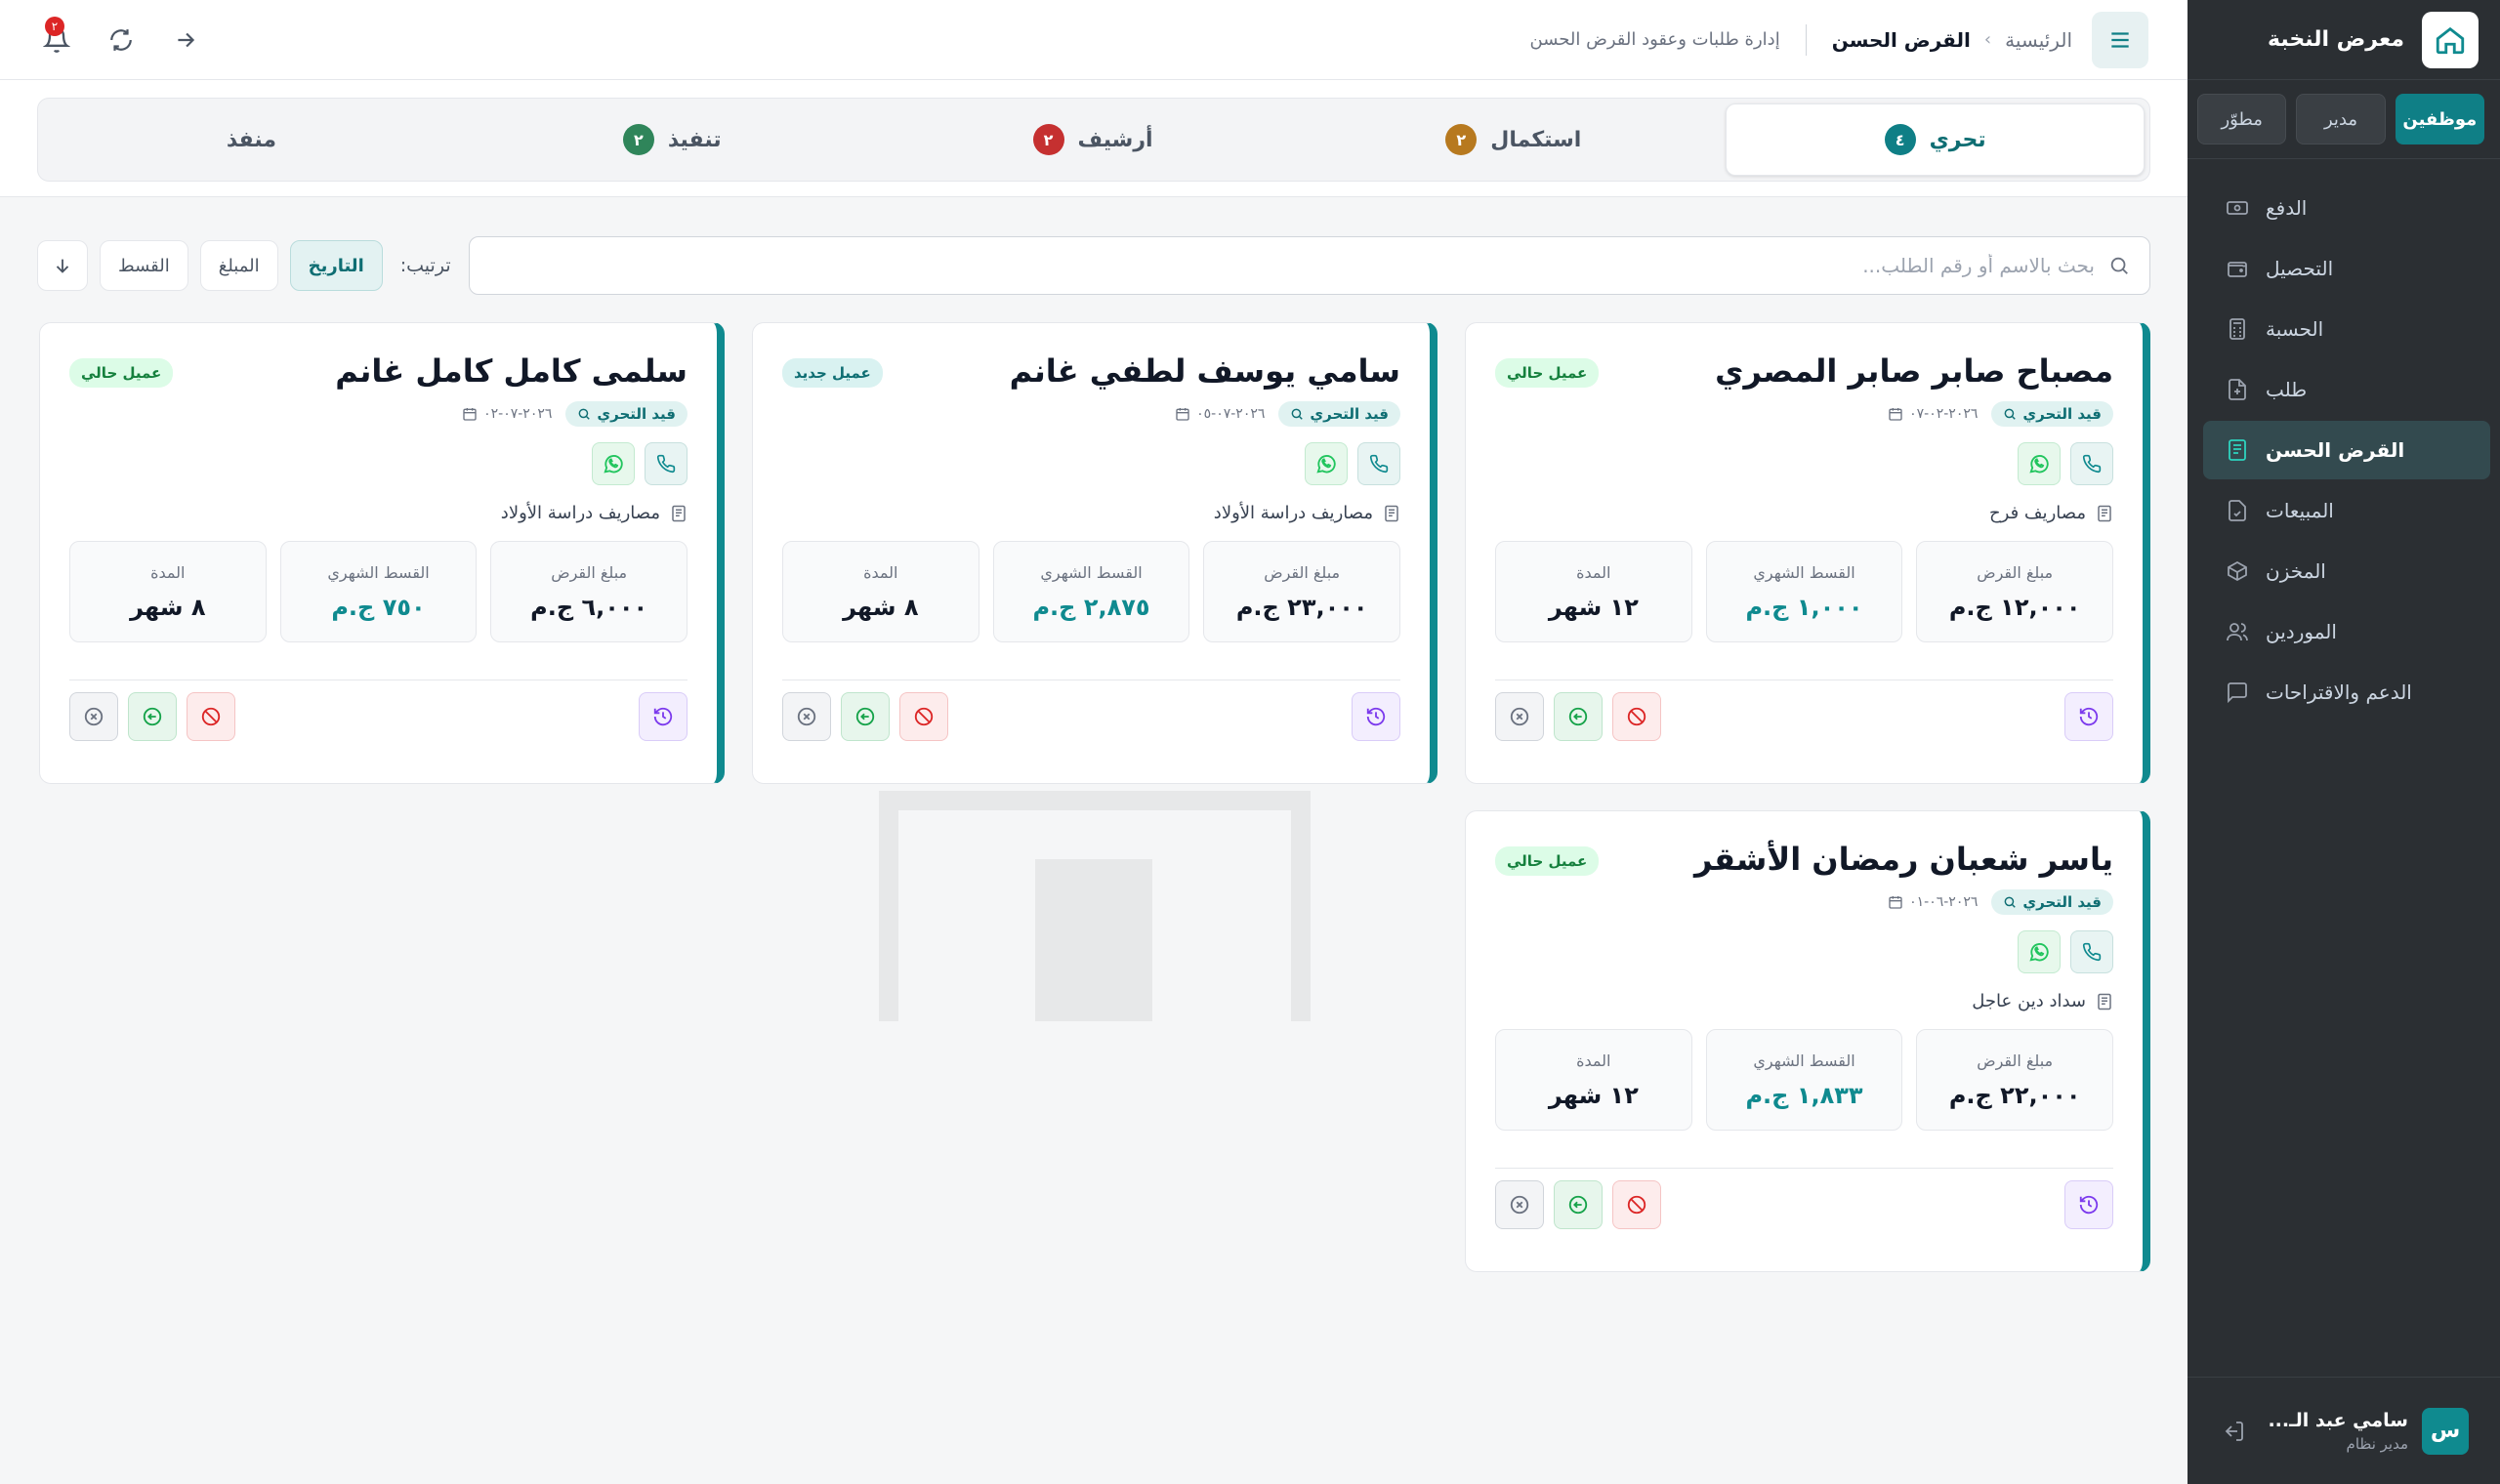 The height and width of the screenshot is (1484, 2500). I want to click on purpose-text: مصاريف دراسة الأولاد, so click(580, 513).